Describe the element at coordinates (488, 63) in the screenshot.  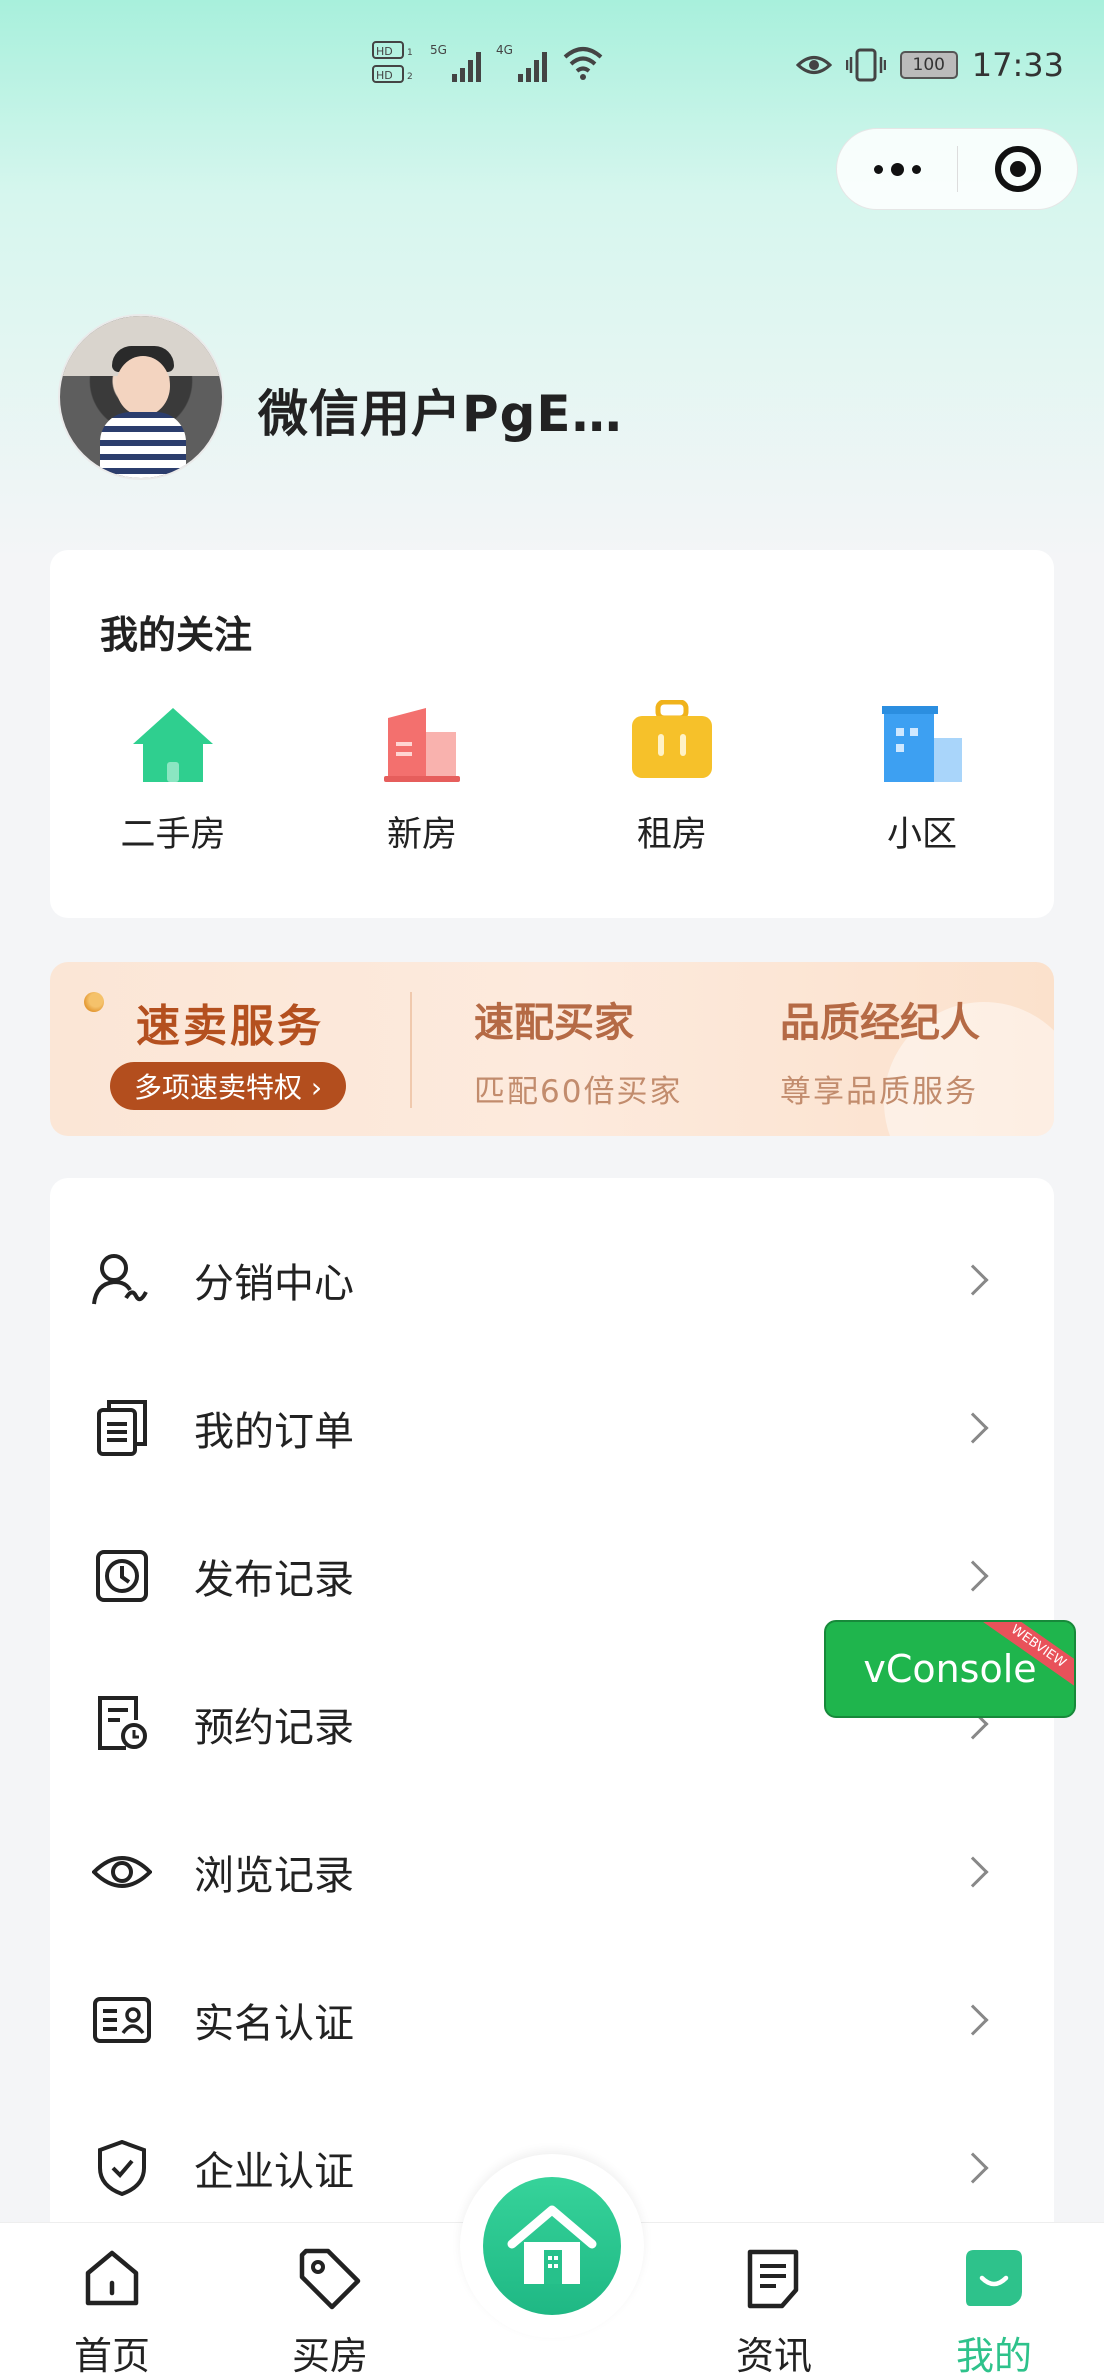
I see `network-indicators: HD 1 HD 2 5G 4G` at that location.